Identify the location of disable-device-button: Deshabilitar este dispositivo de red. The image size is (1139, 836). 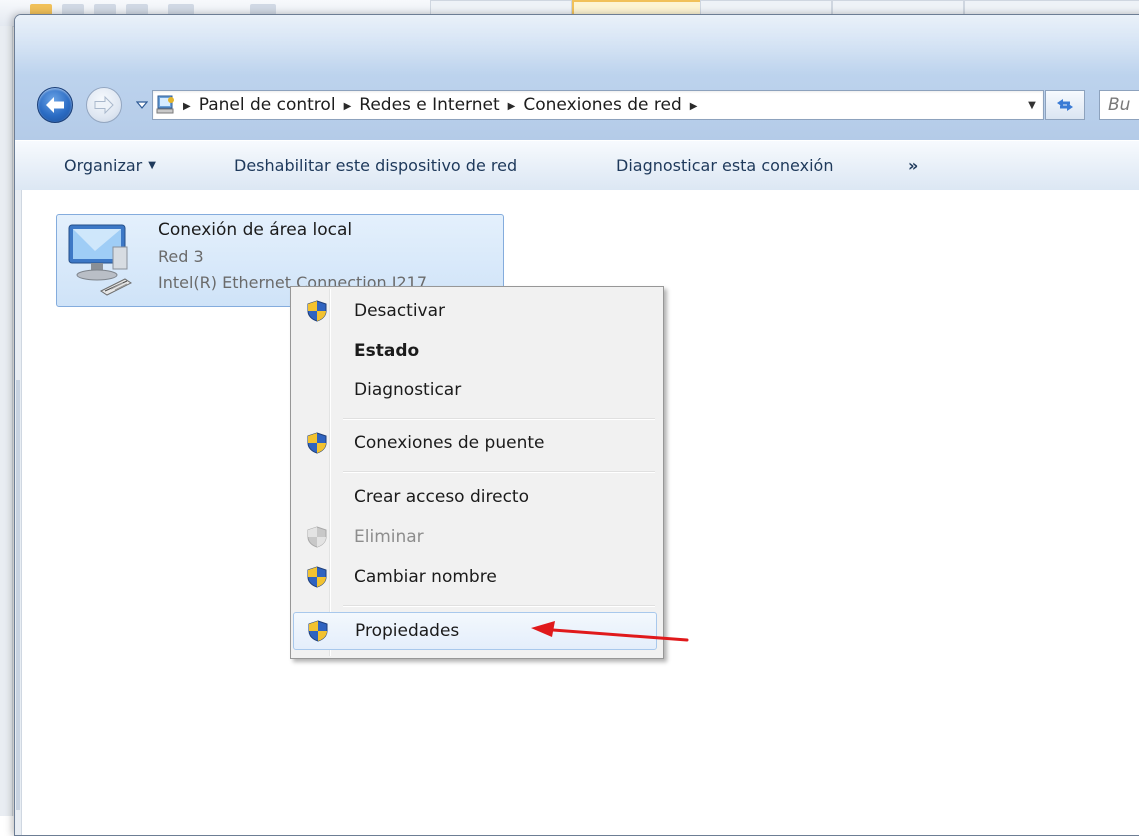
(375, 165).